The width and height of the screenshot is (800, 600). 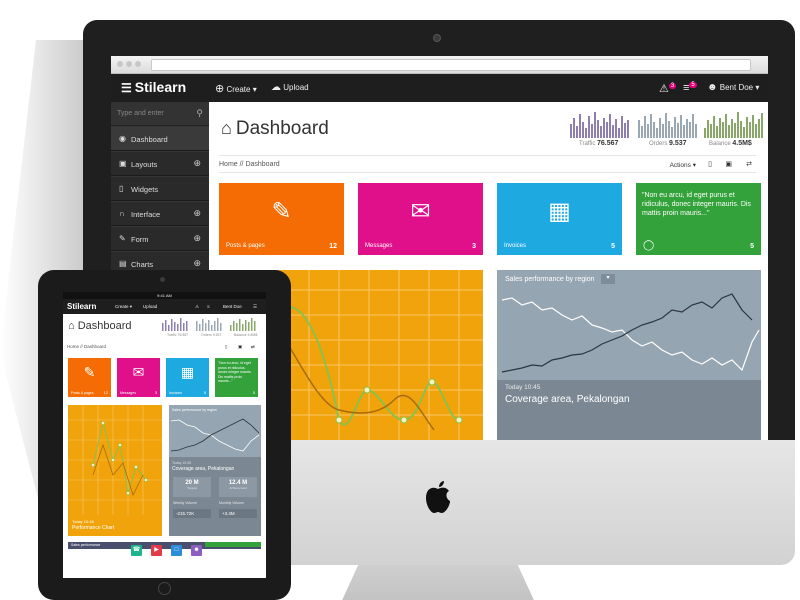 What do you see at coordinates (437, 38) in the screenshot?
I see `imac-camera` at bounding box center [437, 38].